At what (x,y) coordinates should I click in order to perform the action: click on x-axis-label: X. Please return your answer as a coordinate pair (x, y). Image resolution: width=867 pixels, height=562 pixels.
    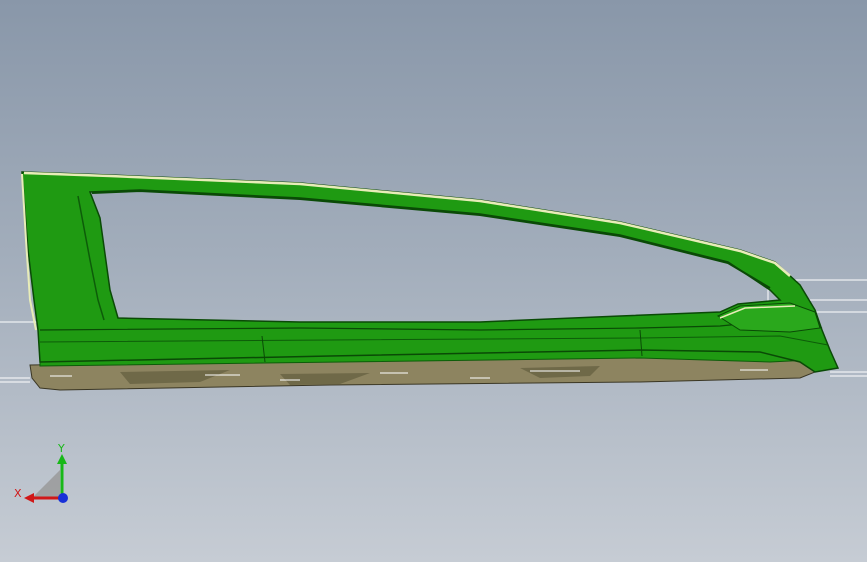
    Looking at the image, I should click on (18, 493).